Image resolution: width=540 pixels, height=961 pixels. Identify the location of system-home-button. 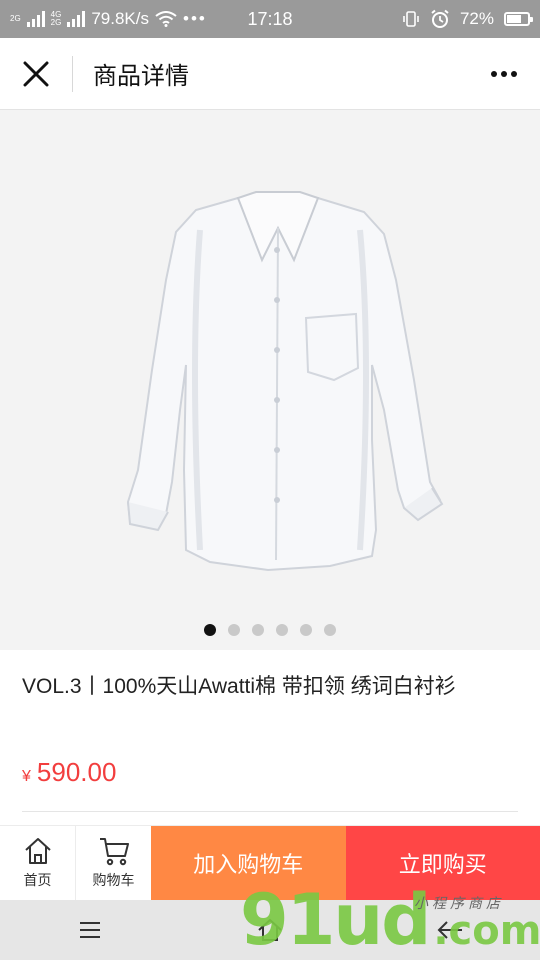
(270, 930).